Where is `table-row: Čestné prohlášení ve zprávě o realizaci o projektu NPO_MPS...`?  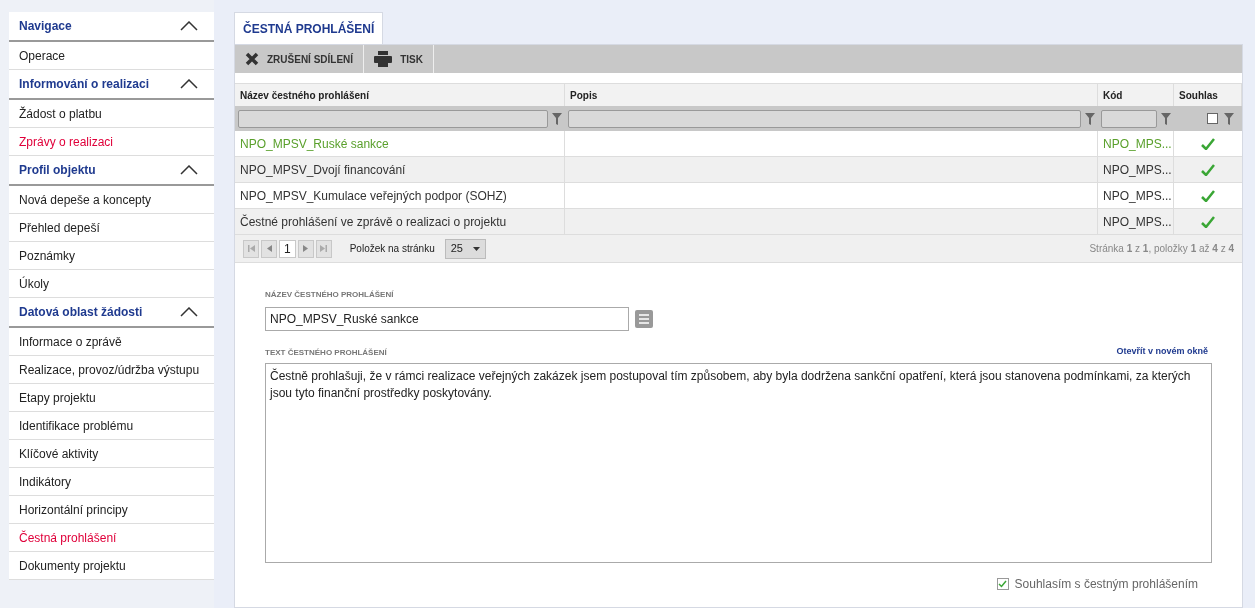 table-row: Čestné prohlášení ve zprávě o realizaci o projektu NPO_MPS... is located at coordinates (738, 222).